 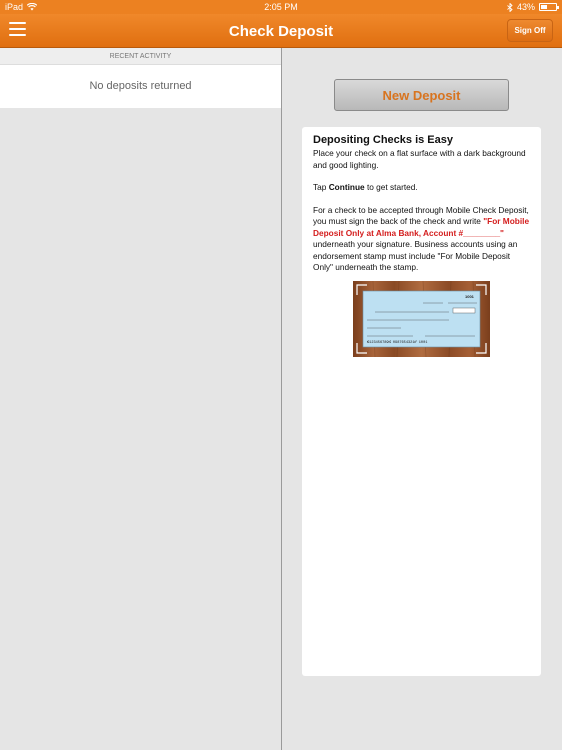 I want to click on clock: 2:05 PM, so click(x=281, y=7).